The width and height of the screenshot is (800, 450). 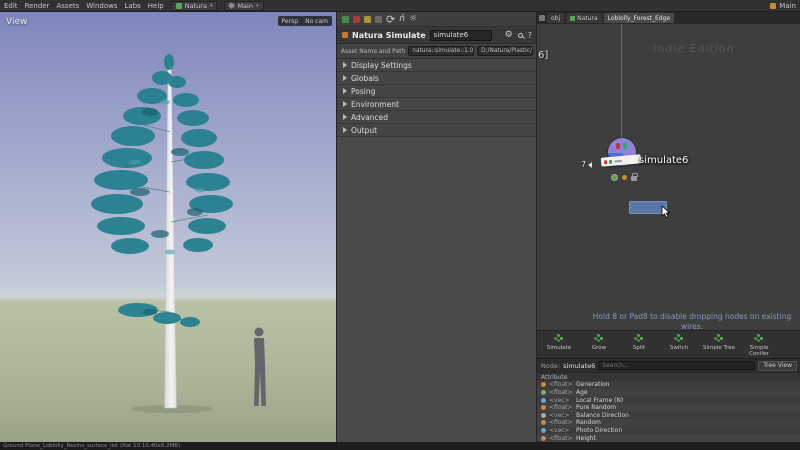 What do you see at coordinates (520, 35) in the screenshot?
I see `magnifier-icon` at bounding box center [520, 35].